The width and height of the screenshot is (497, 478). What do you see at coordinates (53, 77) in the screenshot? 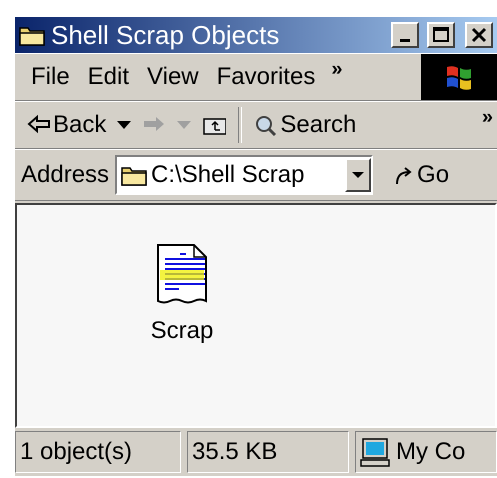
I see `menu-item: File` at bounding box center [53, 77].